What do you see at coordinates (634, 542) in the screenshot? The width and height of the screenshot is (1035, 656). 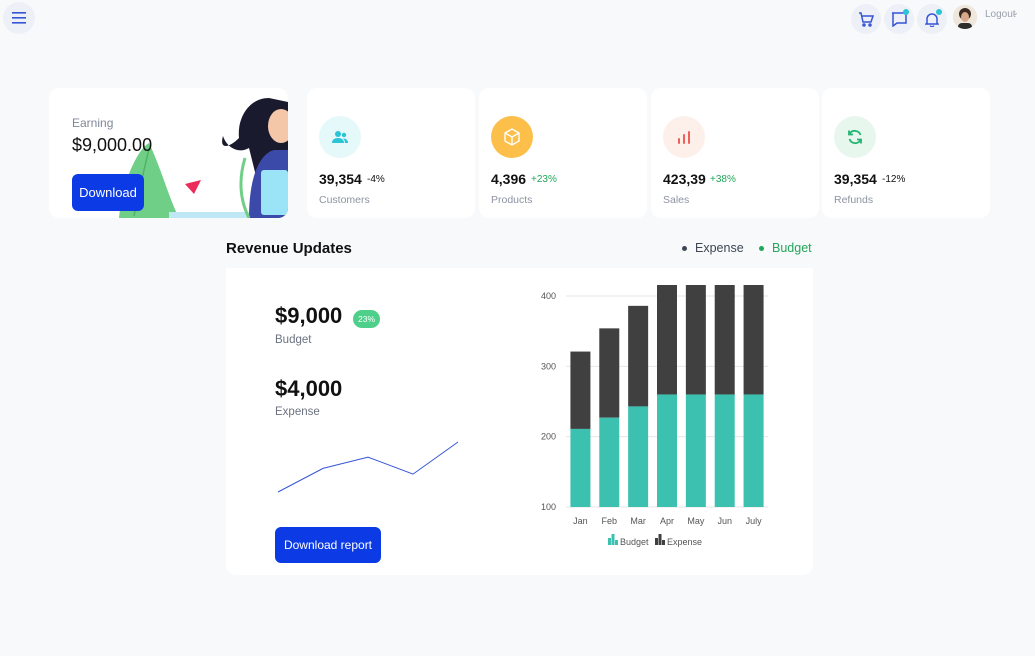 I see `legend-label: Budget` at bounding box center [634, 542].